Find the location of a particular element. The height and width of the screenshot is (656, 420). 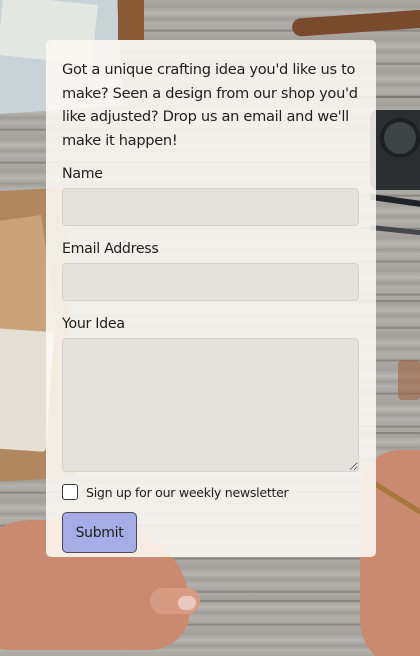

name-label: Name is located at coordinates (82, 174).